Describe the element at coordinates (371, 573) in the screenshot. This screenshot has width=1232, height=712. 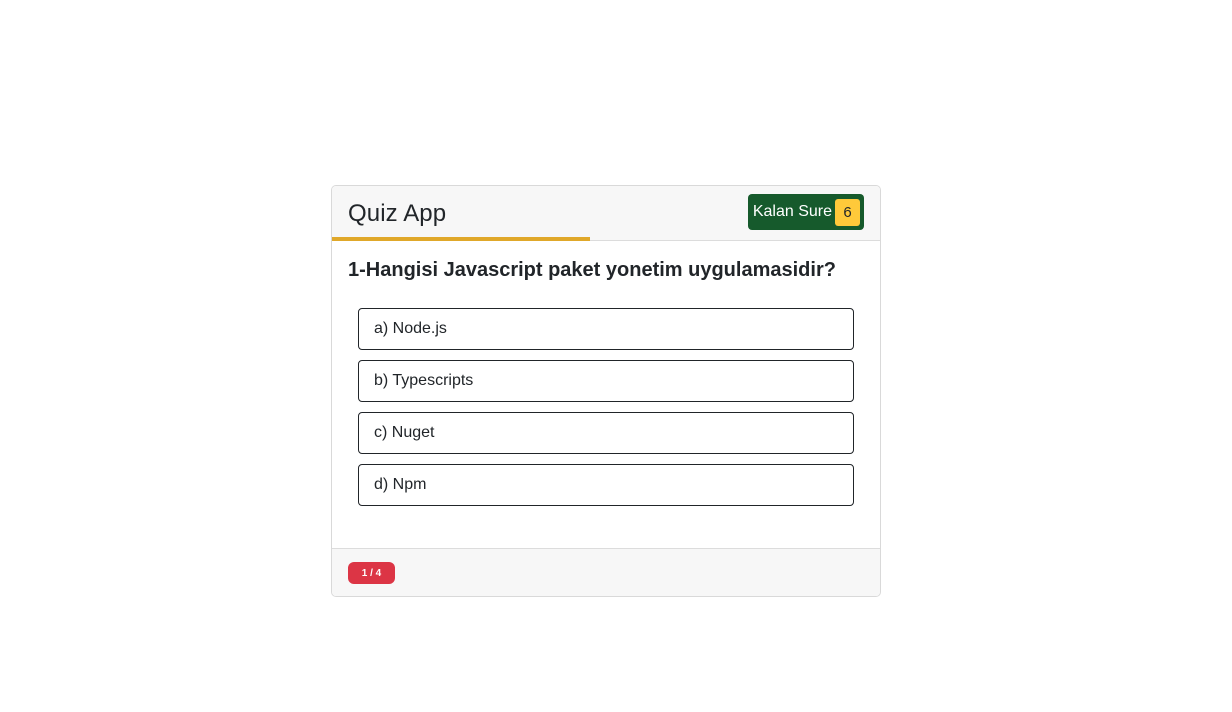
I see `question-progress-badge: 1 / 4` at that location.